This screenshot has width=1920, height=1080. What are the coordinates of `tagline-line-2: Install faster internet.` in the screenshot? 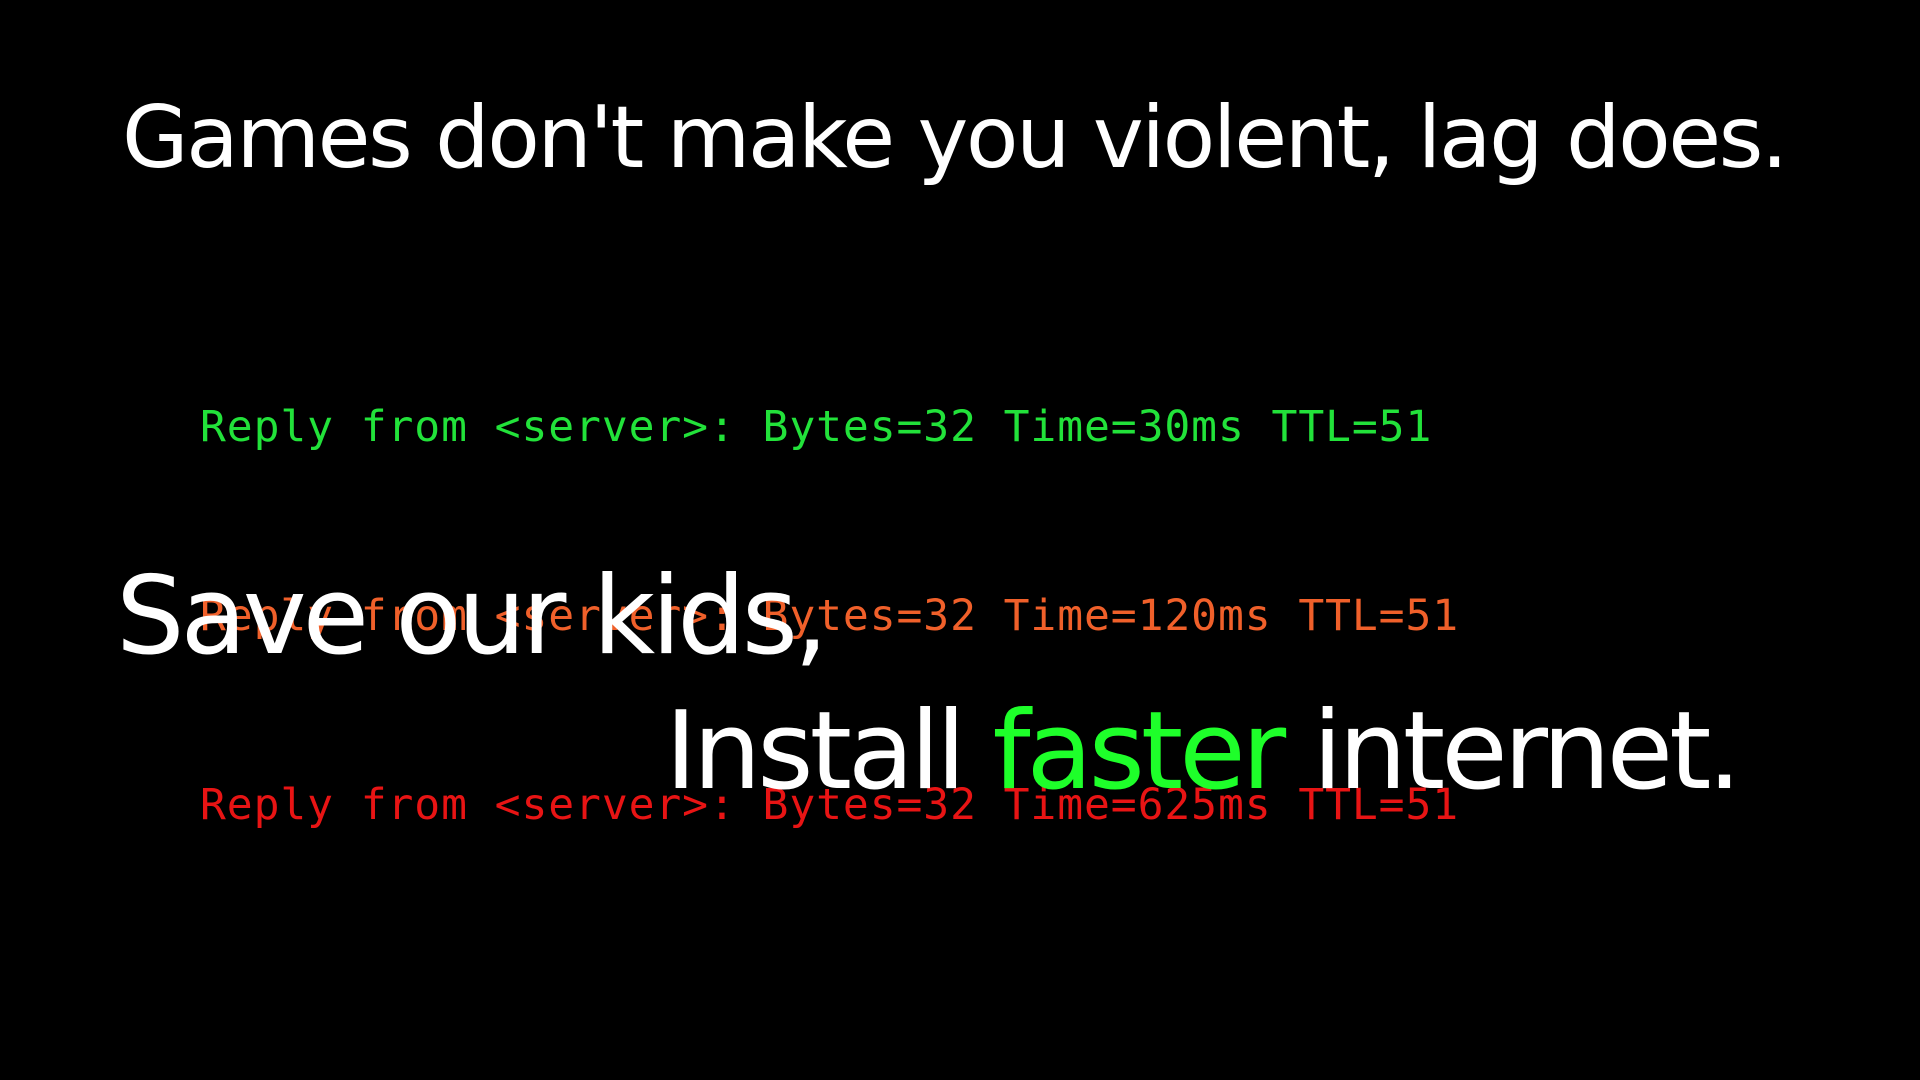 It's located at (1203, 752).